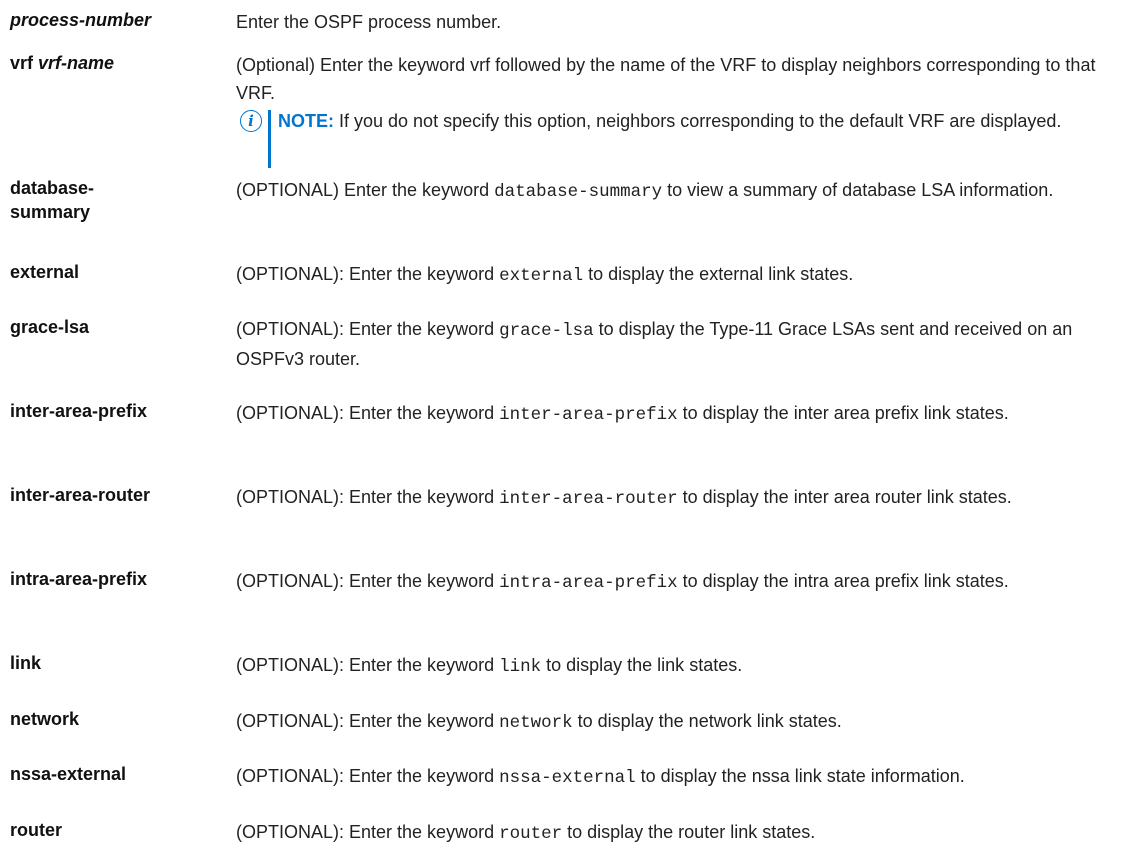 The height and width of the screenshot is (848, 1122). I want to click on param-term: inter-area-router, so click(80, 495).